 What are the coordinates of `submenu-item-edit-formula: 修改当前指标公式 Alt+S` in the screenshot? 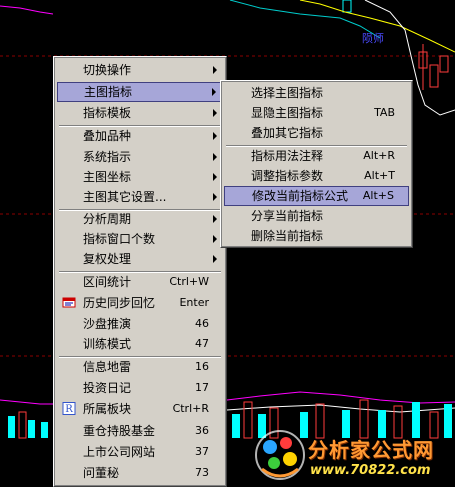 It's located at (316, 196).